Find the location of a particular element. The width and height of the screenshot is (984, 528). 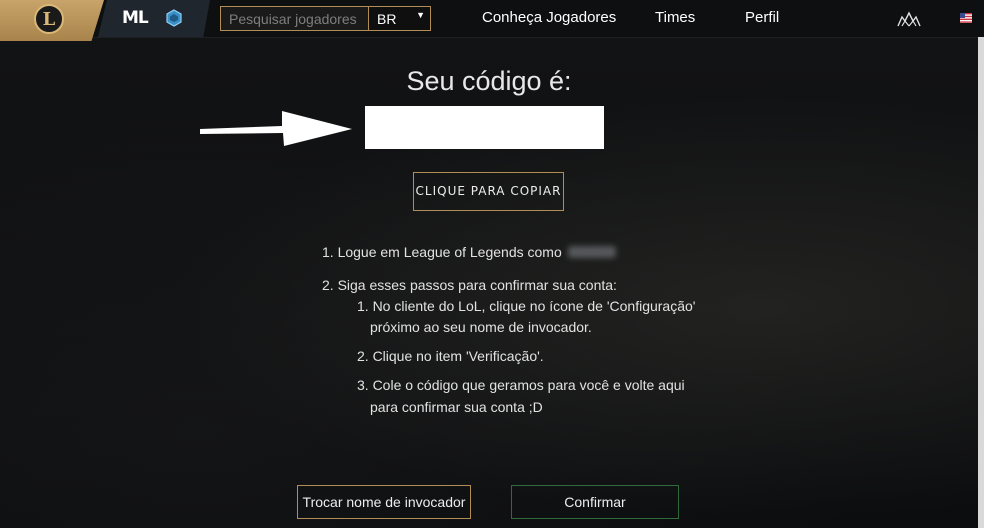

us-flag-icon is located at coordinates (966, 18).